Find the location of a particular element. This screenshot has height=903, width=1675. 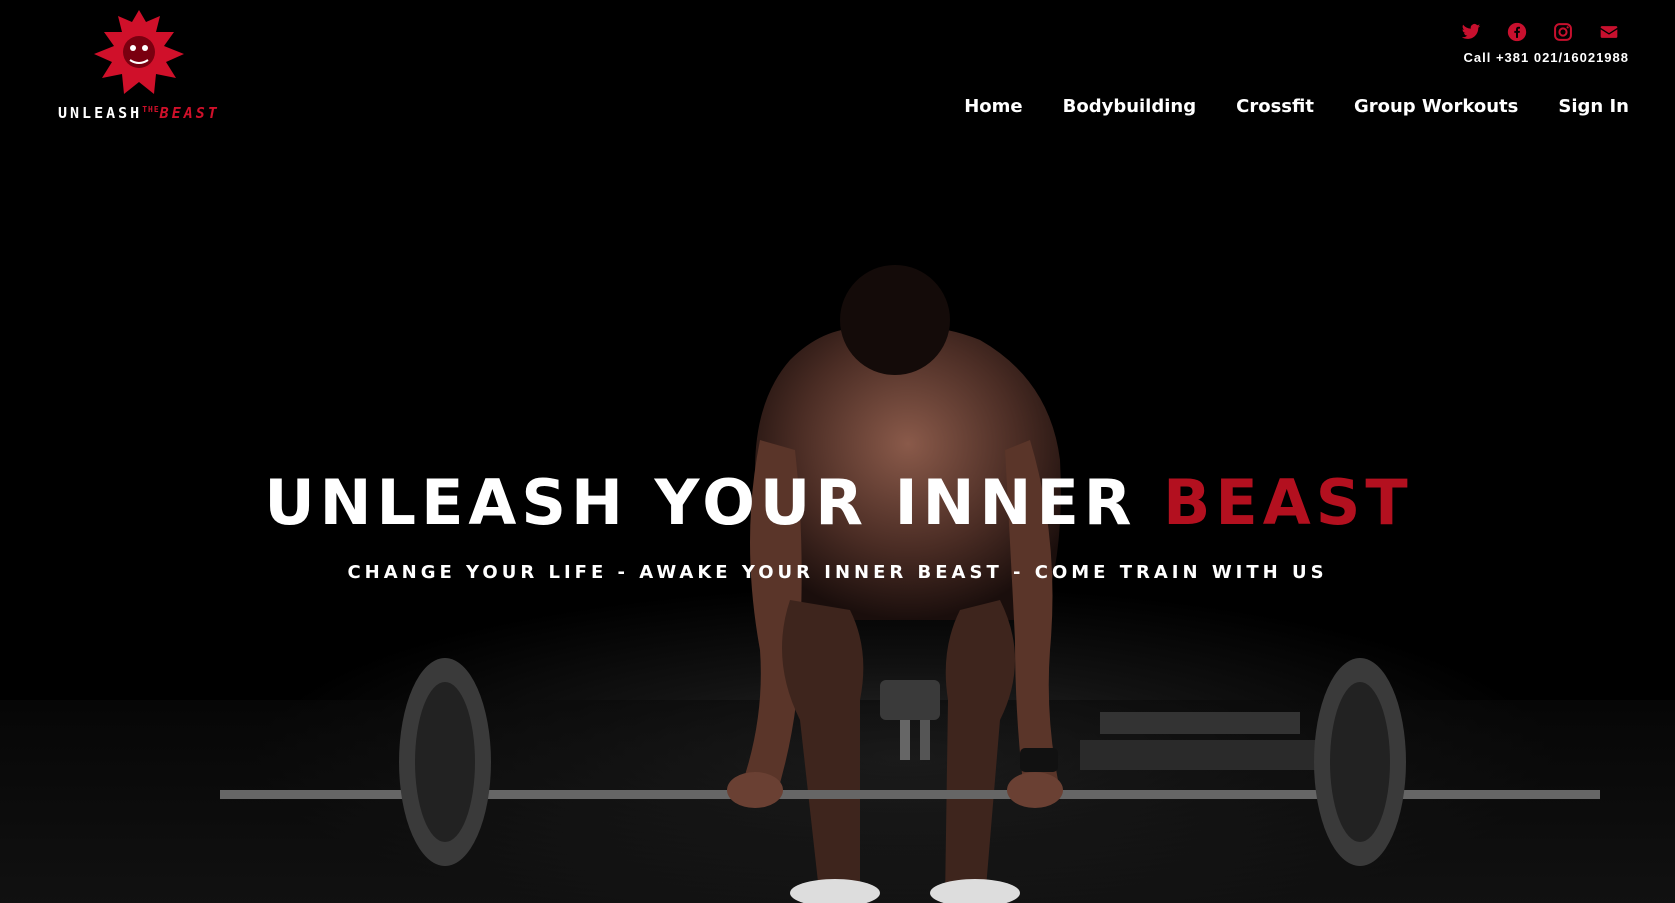

hero-title-accent: BEAST is located at coordinates (1288, 502).